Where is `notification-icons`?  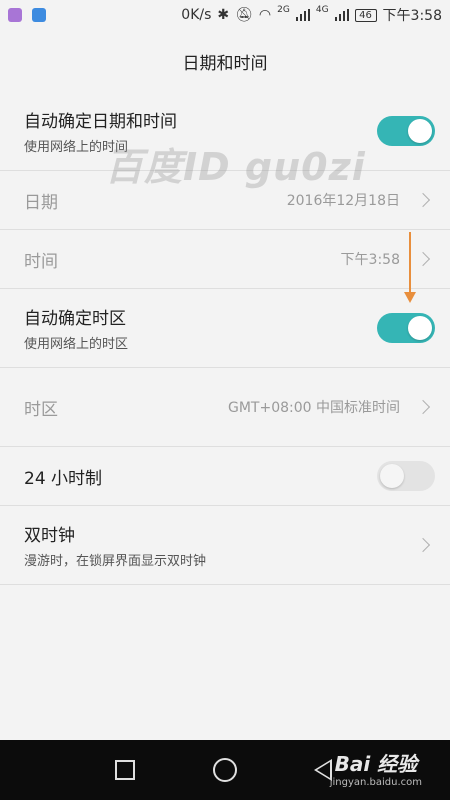
notification-icons is located at coordinates (27, 15).